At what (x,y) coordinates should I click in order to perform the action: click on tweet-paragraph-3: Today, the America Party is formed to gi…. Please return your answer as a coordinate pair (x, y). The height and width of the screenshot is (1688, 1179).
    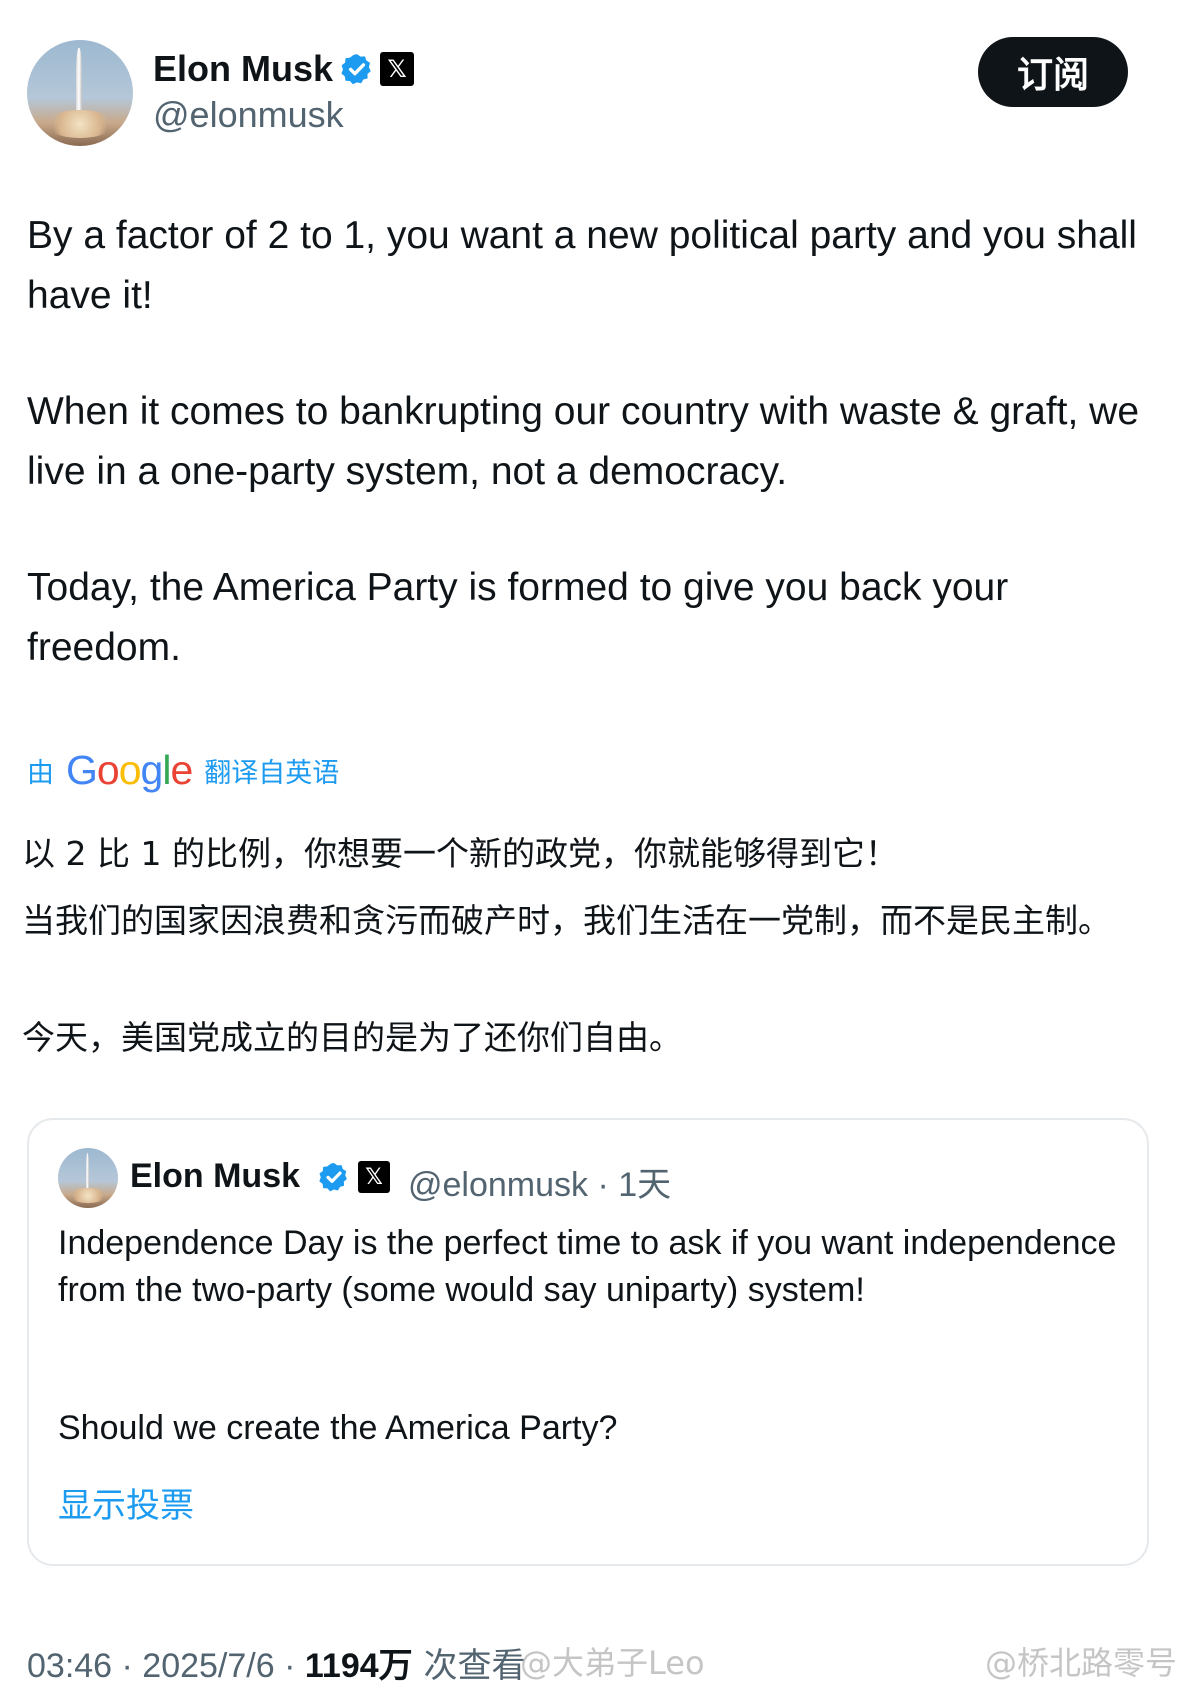
    Looking at the image, I should click on (518, 617).